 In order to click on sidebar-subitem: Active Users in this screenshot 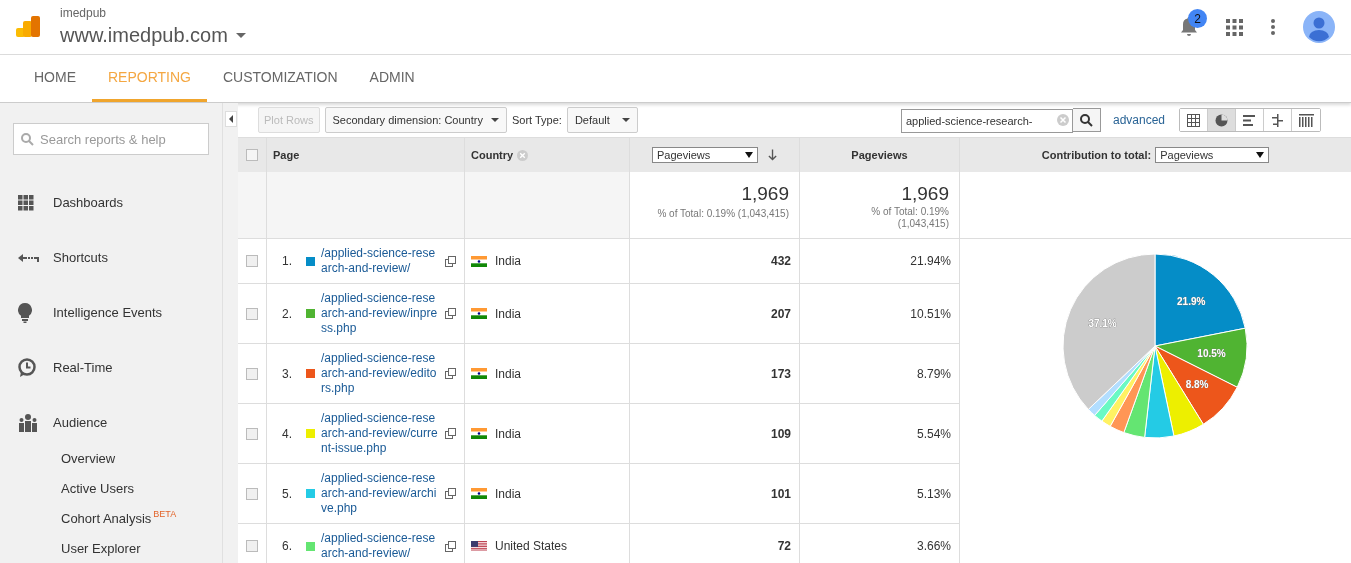, I will do `click(111, 489)`.